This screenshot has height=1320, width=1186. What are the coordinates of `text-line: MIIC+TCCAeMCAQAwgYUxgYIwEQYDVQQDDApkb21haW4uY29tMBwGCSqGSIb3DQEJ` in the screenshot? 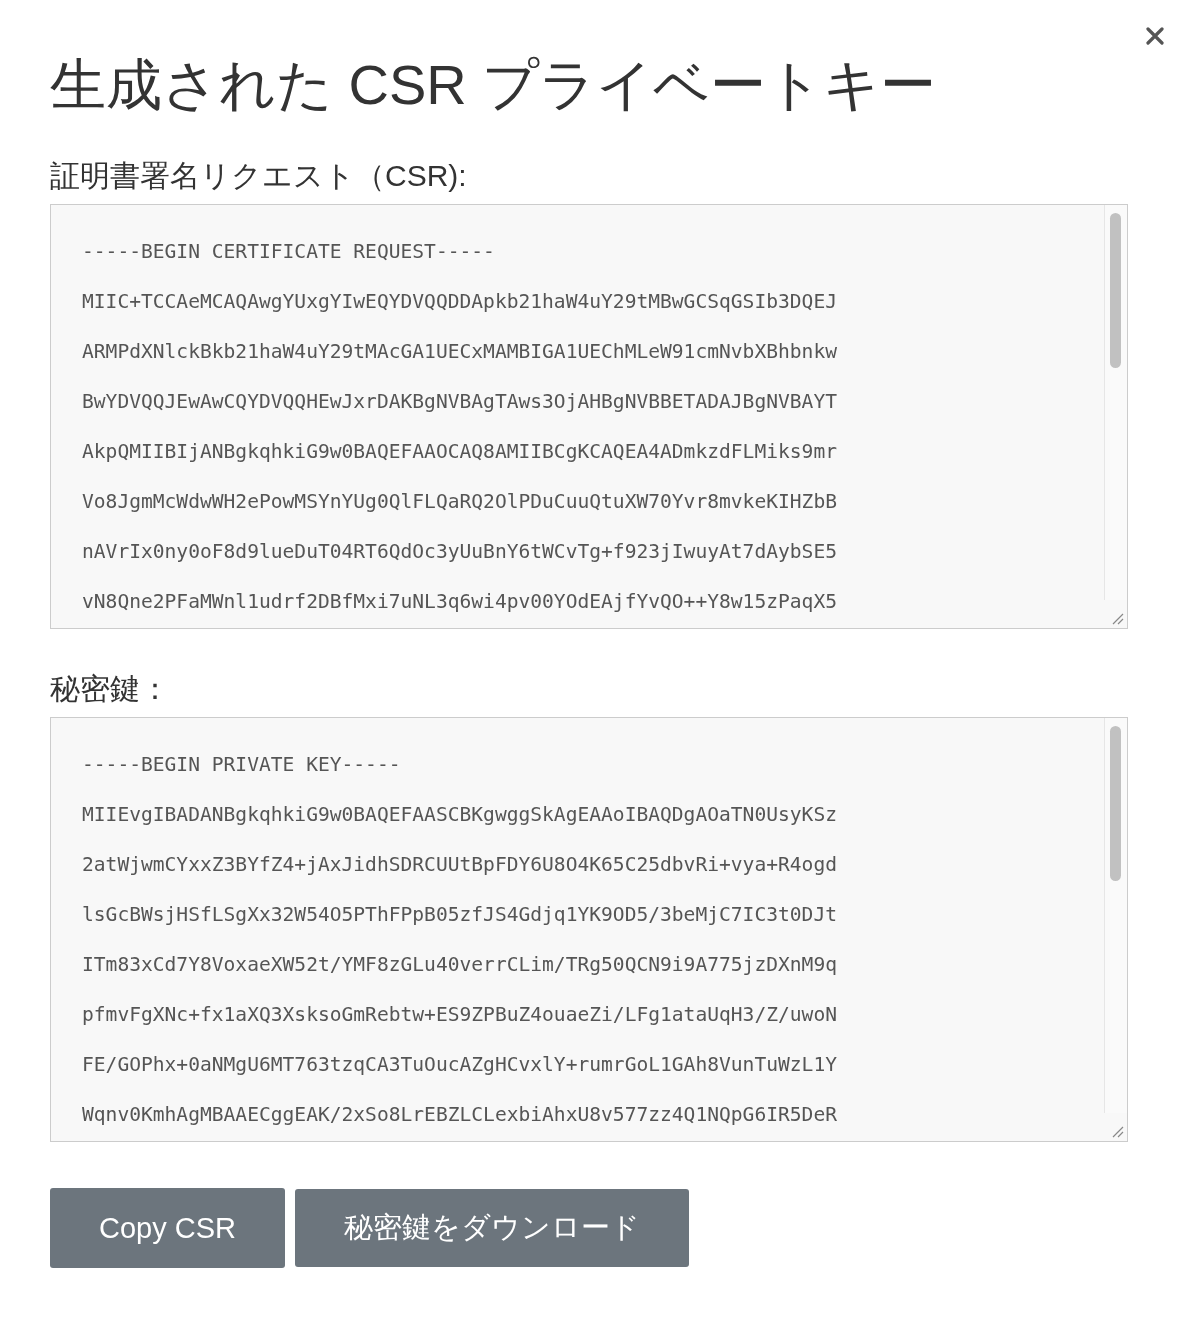 It's located at (459, 302).